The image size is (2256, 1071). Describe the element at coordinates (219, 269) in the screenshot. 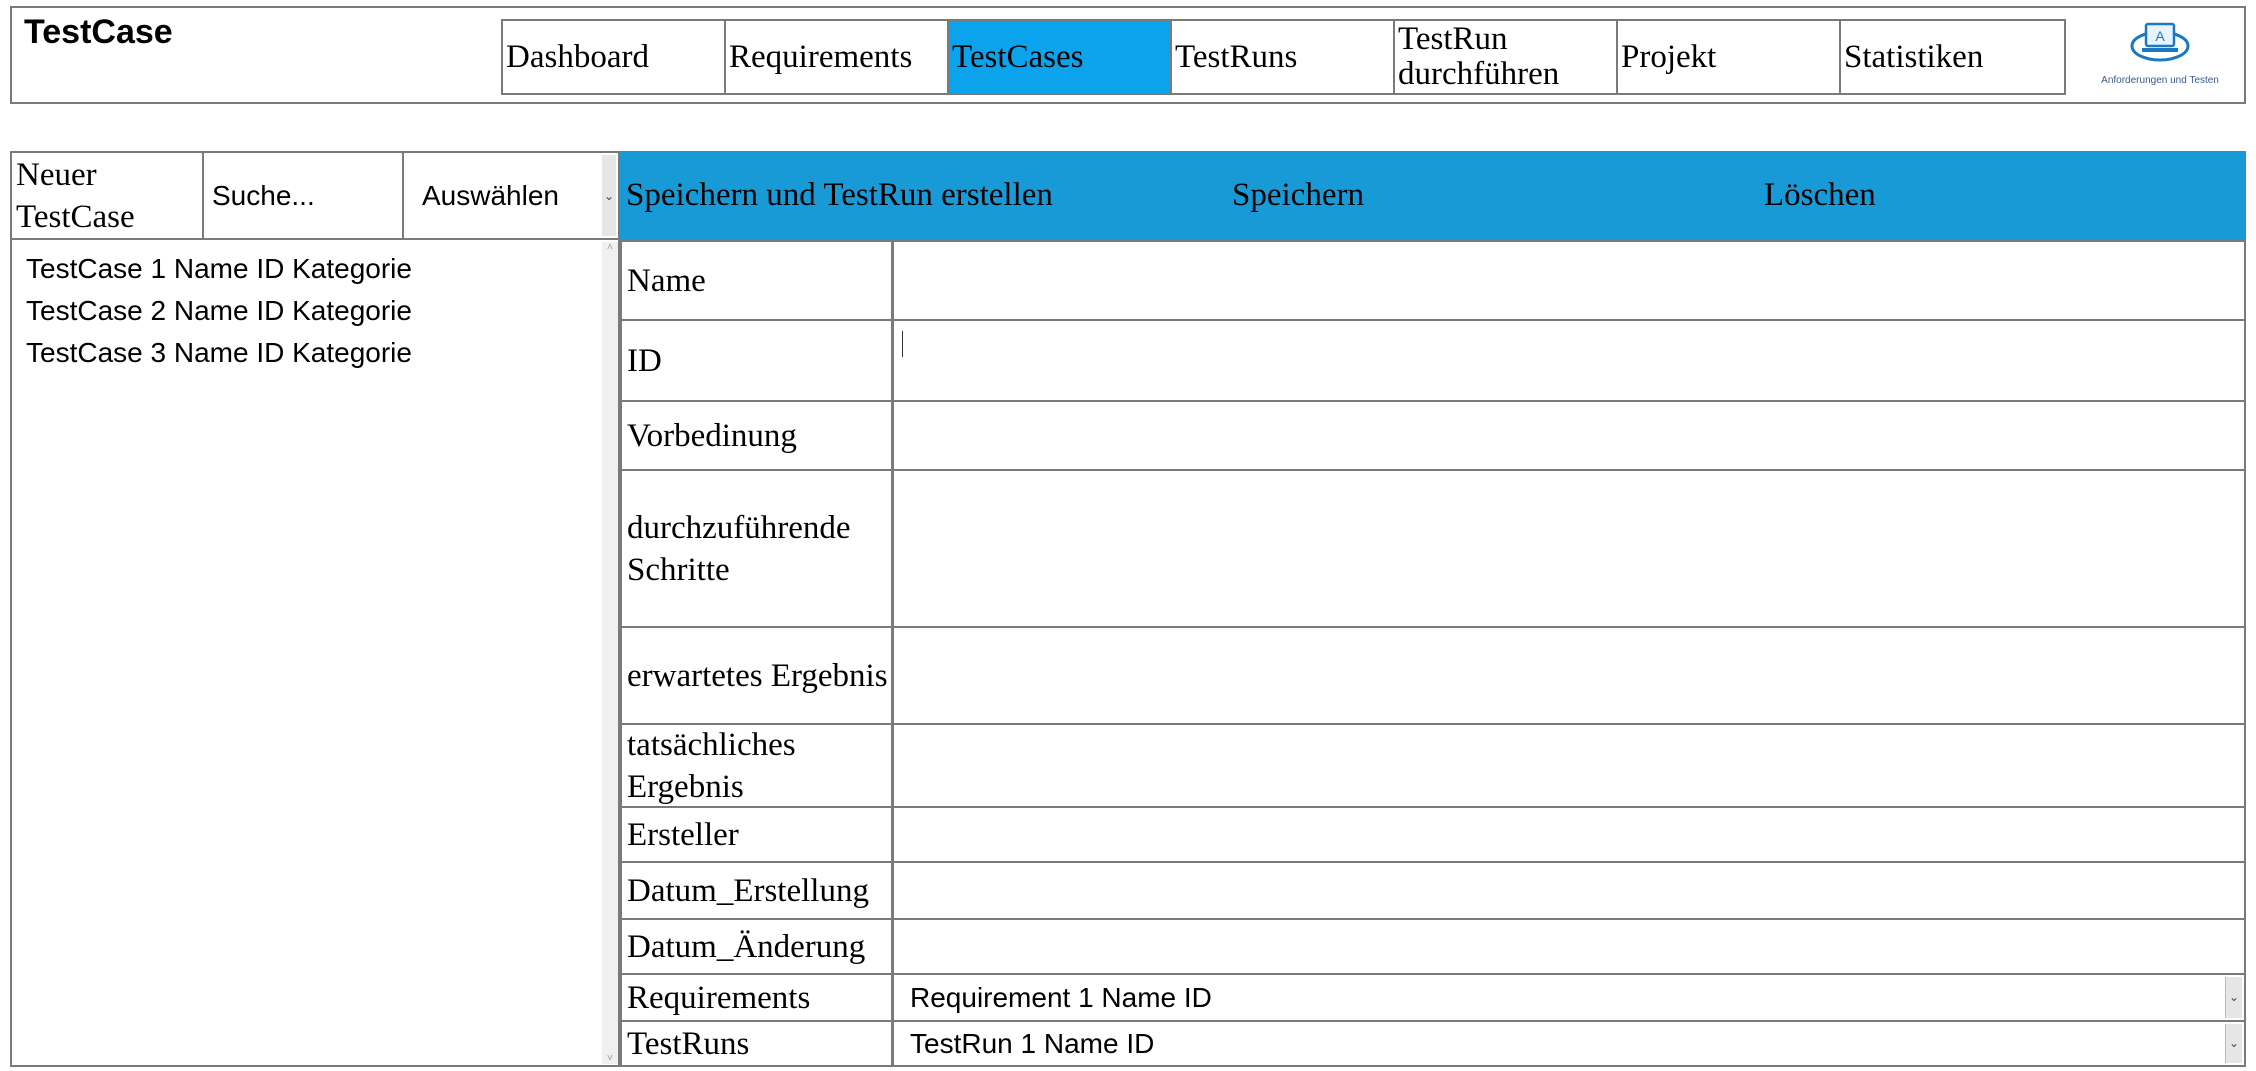

I see `list-item: TestCase 1 Name ID Kategorie` at that location.